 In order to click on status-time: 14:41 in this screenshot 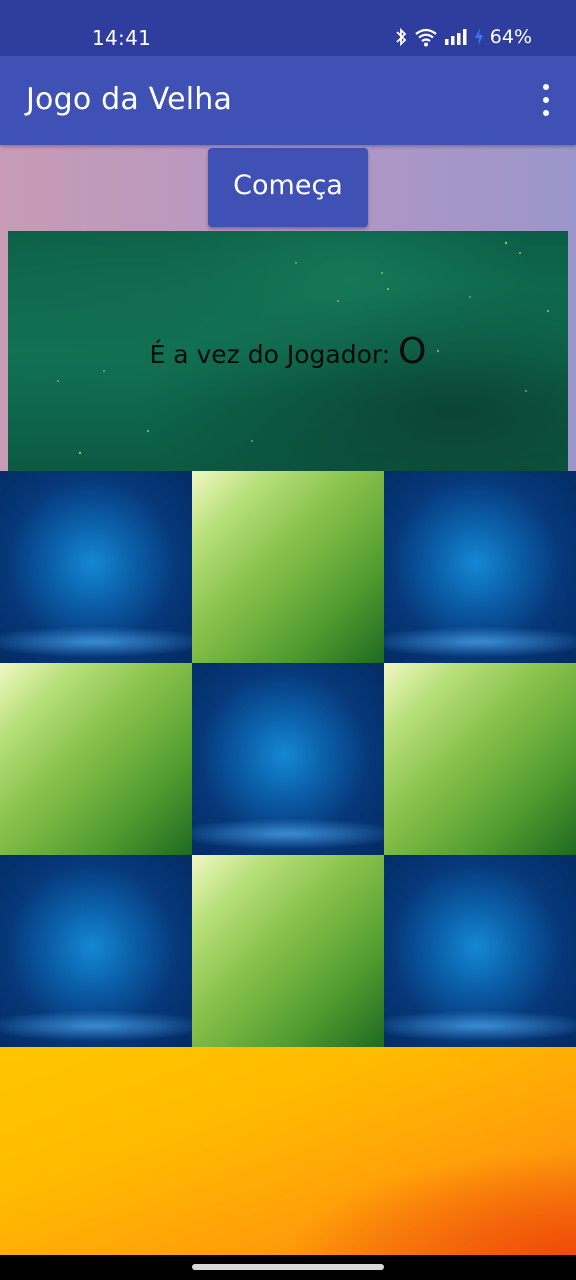, I will do `click(122, 38)`.